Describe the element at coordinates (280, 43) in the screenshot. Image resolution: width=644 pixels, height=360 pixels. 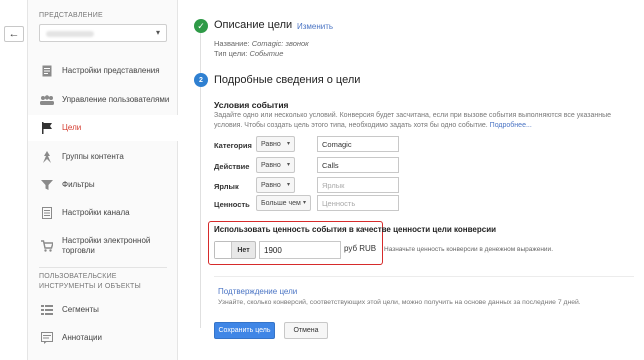
I see `goal-name-value: Comagic: звонок` at that location.